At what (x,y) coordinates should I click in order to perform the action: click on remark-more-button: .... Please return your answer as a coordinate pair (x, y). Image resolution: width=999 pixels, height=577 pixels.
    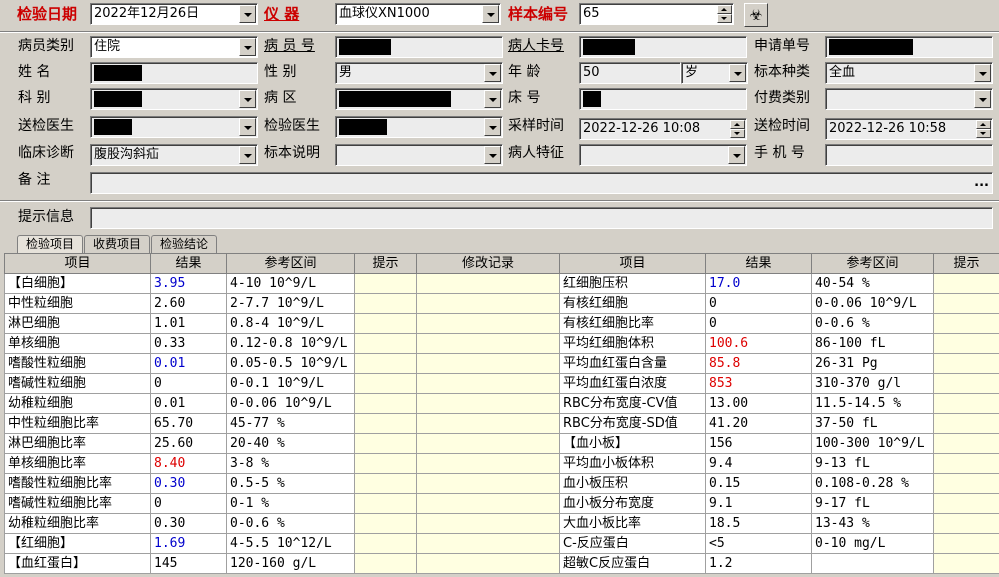
    Looking at the image, I should click on (981, 183).